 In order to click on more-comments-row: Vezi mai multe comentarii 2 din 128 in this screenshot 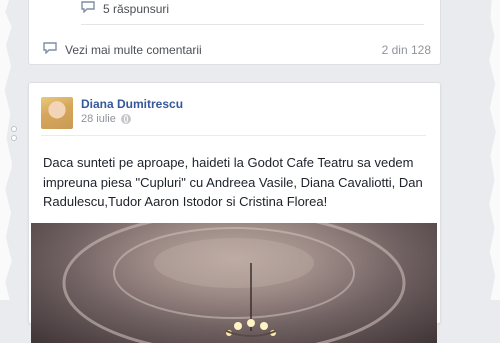, I will do `click(237, 50)`.